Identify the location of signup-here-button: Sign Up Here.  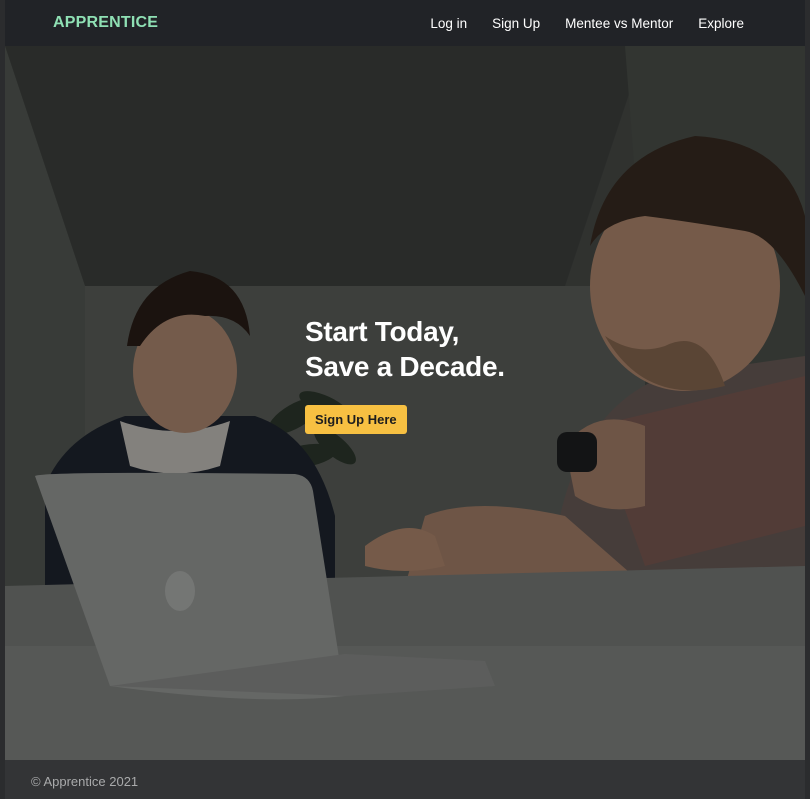
(356, 419).